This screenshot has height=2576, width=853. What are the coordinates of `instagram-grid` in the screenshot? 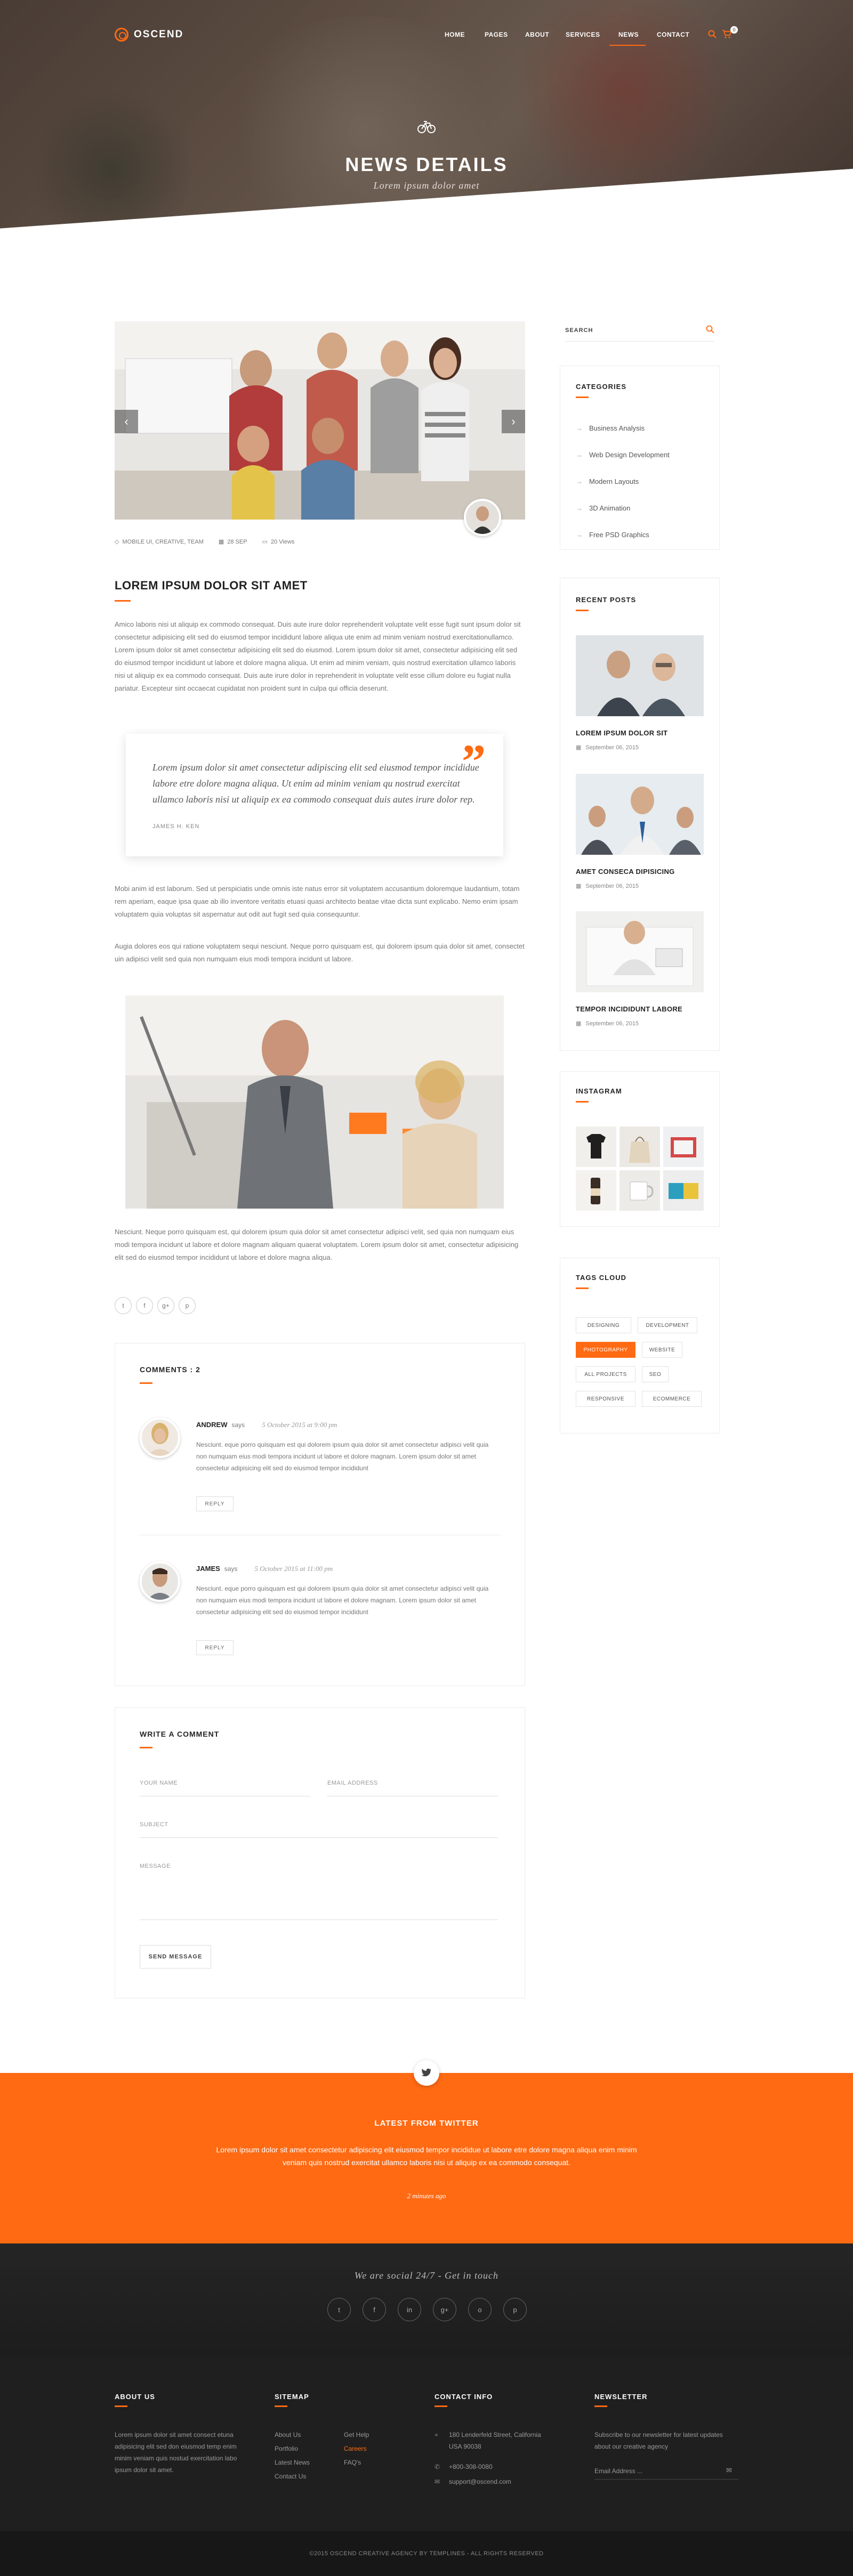 It's located at (640, 1169).